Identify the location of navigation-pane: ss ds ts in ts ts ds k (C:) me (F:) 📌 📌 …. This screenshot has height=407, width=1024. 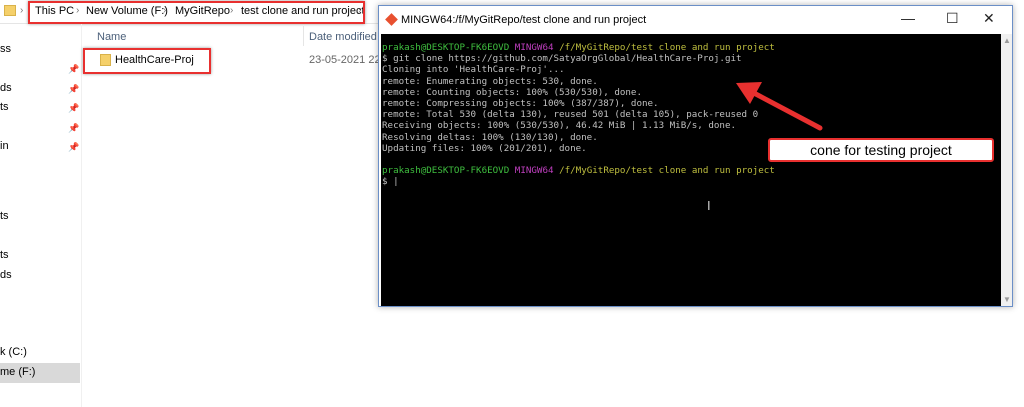
(41, 215).